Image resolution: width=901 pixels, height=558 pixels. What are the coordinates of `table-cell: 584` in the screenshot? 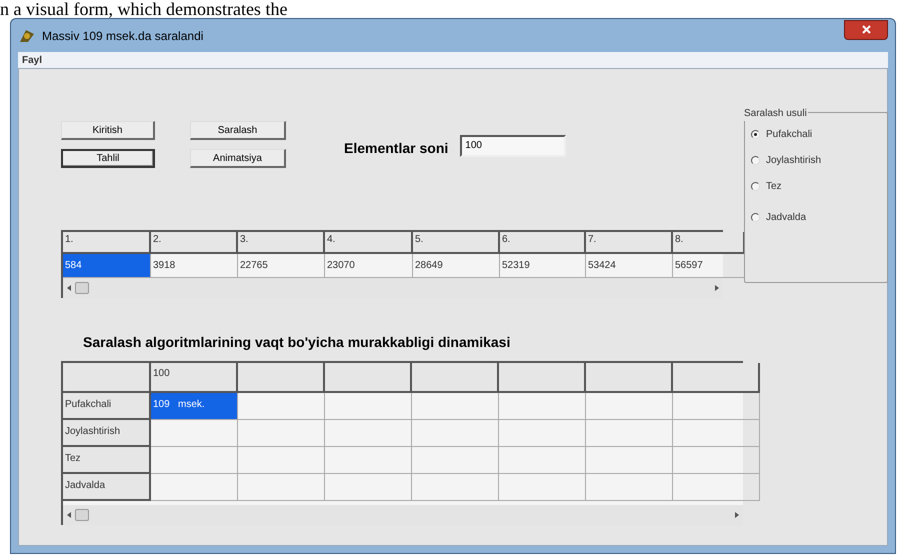 It's located at (107, 266).